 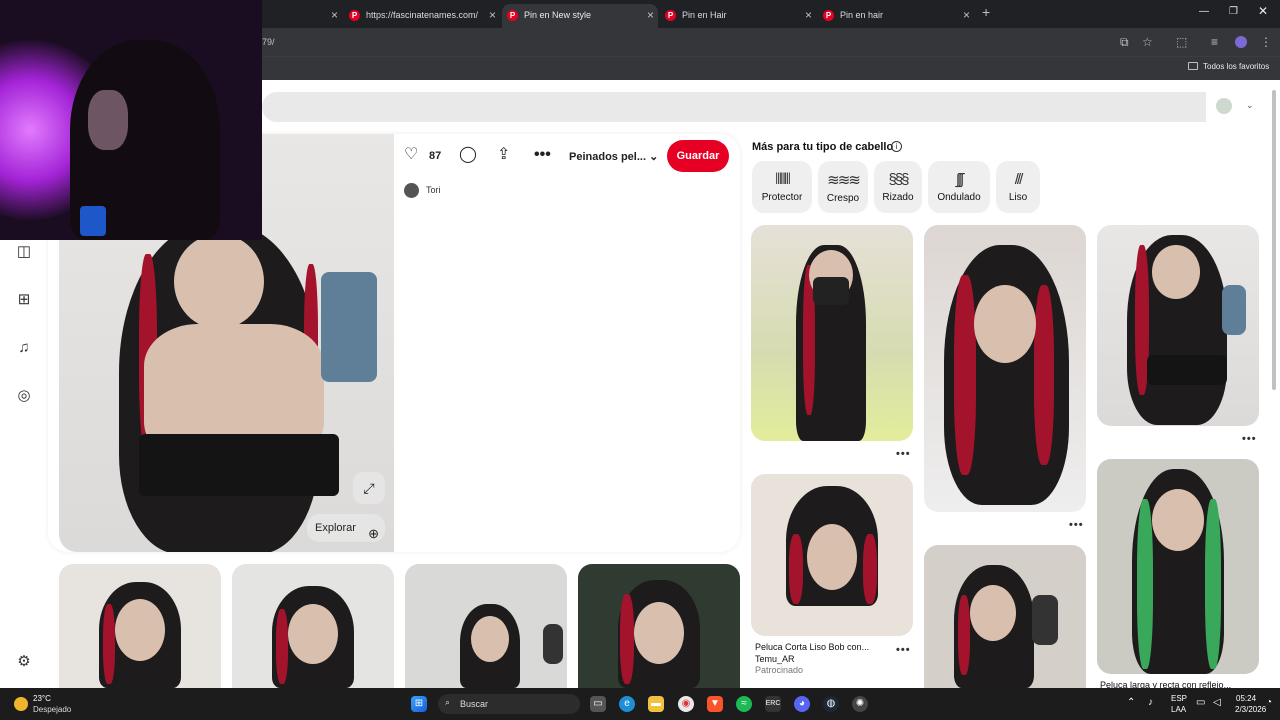 What do you see at coordinates (1018, 187) in the screenshot?
I see `chip-liso: /// Liso` at bounding box center [1018, 187].